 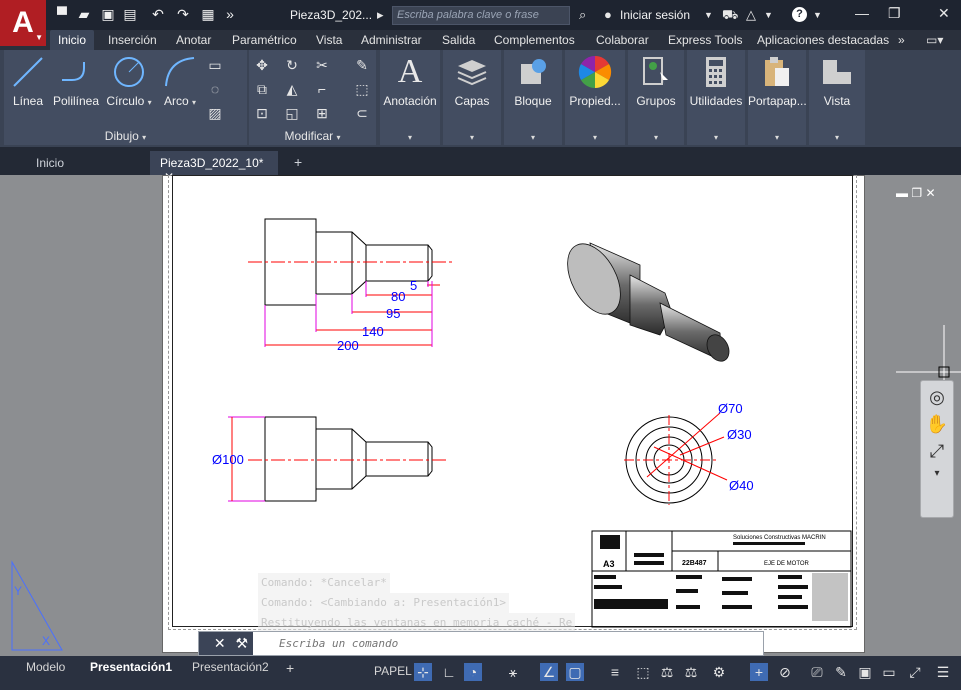 What do you see at coordinates (129, 81) in the screenshot?
I see `circle-button: Círculo ▾` at bounding box center [129, 81].